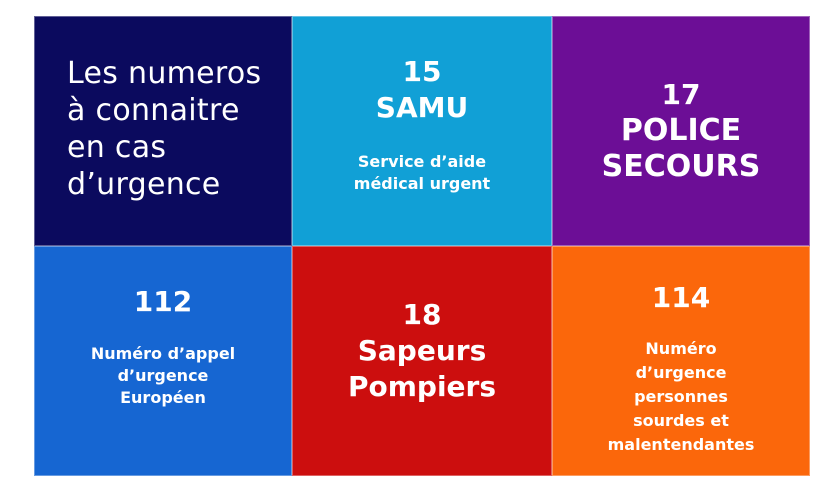  Describe the element at coordinates (681, 420) in the screenshot. I see `deaf-desc-line-4: sourdes et` at that location.